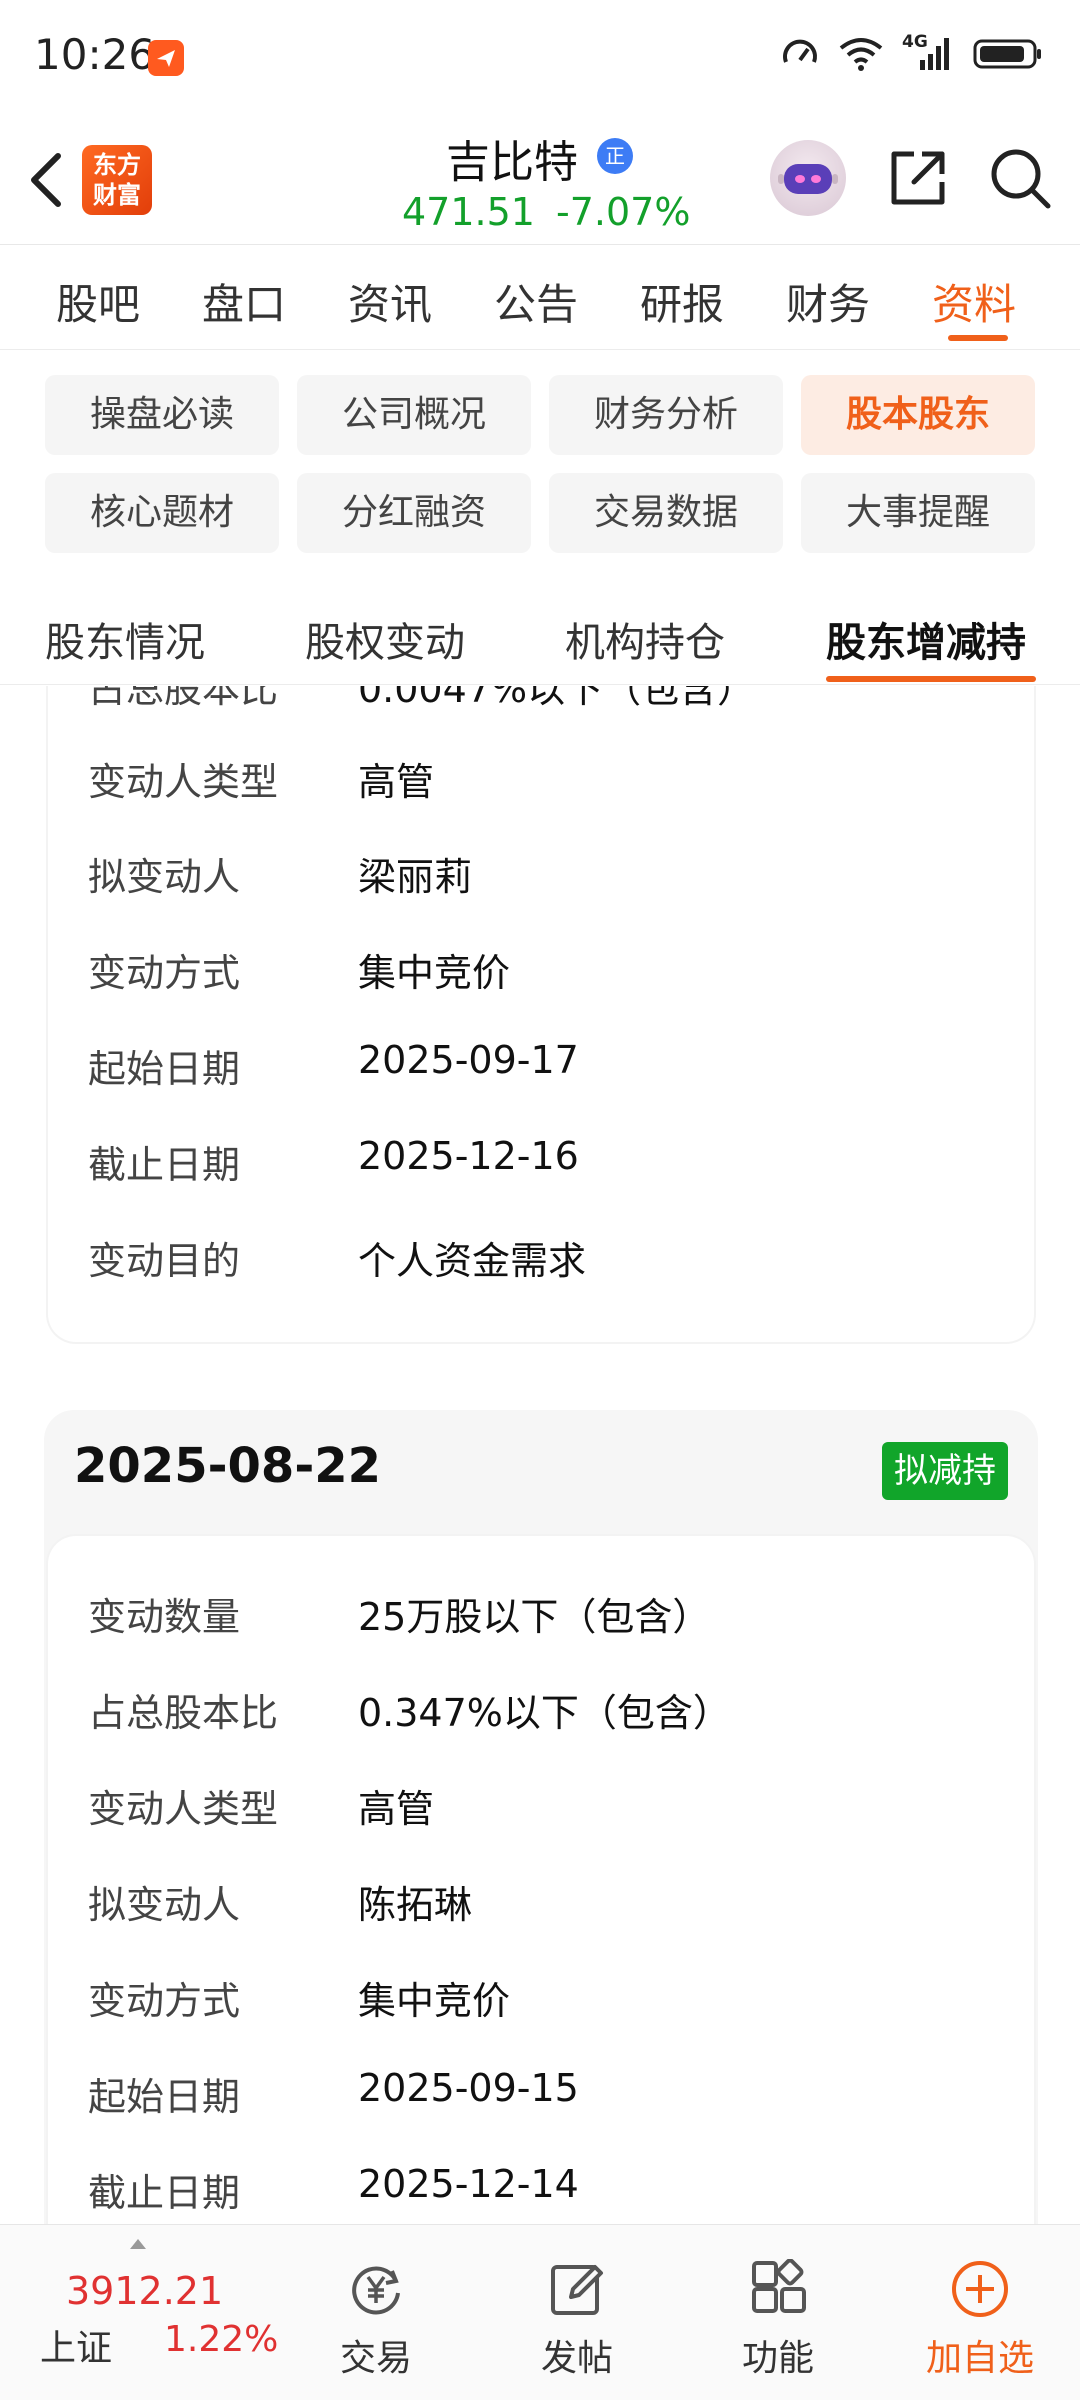 The width and height of the screenshot is (1080, 2401). Describe the element at coordinates (540, 637) in the screenshot. I see `sub-tabs: 股东情况 股权变动 机构持仓 股东增减持` at that location.